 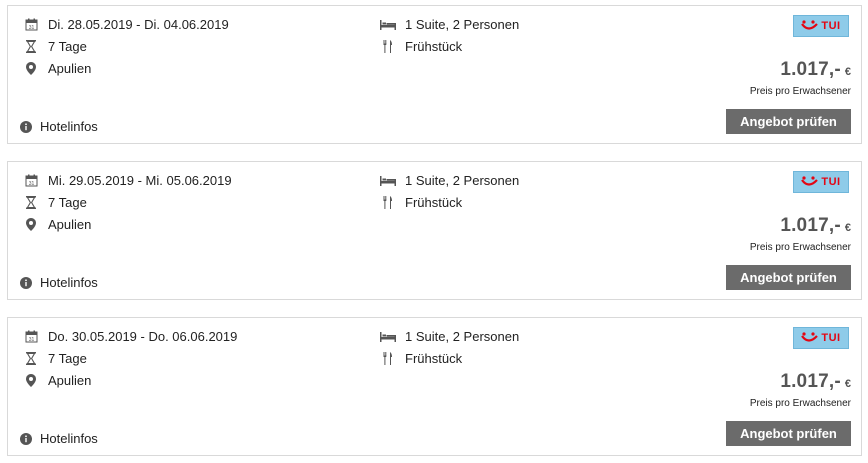 I want to click on date-range-row: 31 Mi. 29.05.2019 - Mi. 05.06.2019, so click(x=128, y=180).